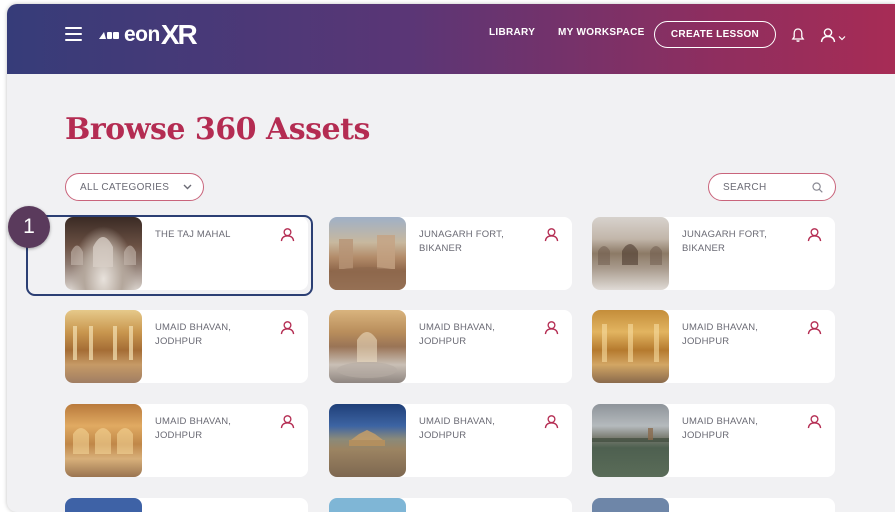  What do you see at coordinates (73, 34) in the screenshot?
I see `menu-icon` at bounding box center [73, 34].